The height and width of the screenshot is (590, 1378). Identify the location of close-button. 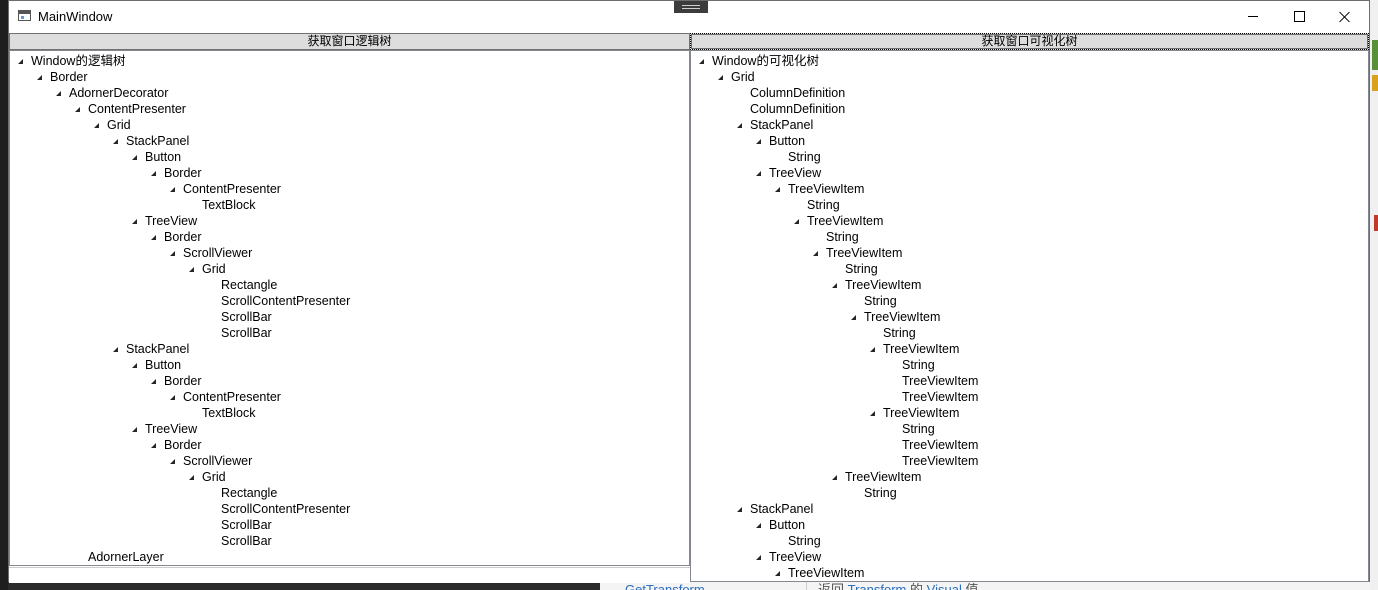
(1345, 16).